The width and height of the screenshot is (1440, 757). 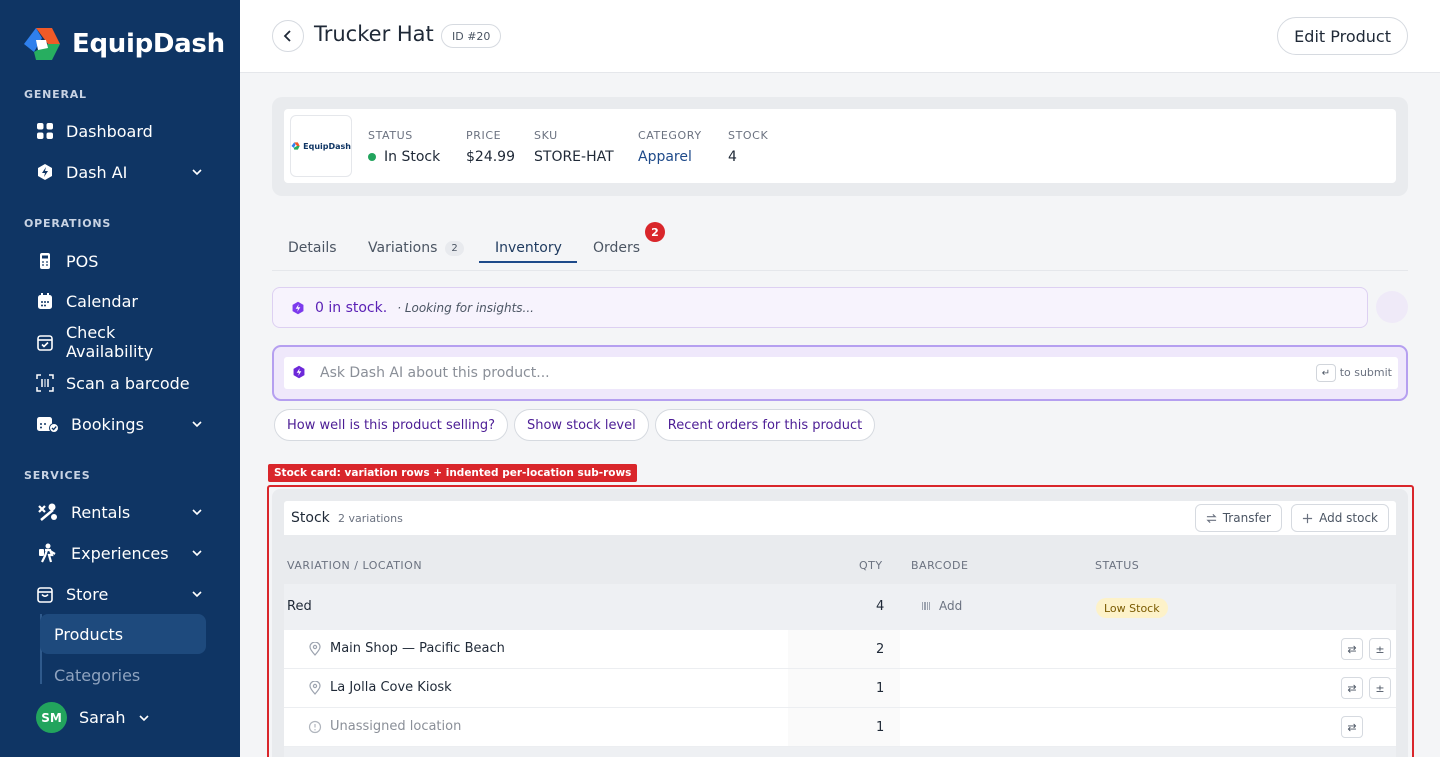 I want to click on nav-dash-ai: Dash AI, so click(x=120, y=172).